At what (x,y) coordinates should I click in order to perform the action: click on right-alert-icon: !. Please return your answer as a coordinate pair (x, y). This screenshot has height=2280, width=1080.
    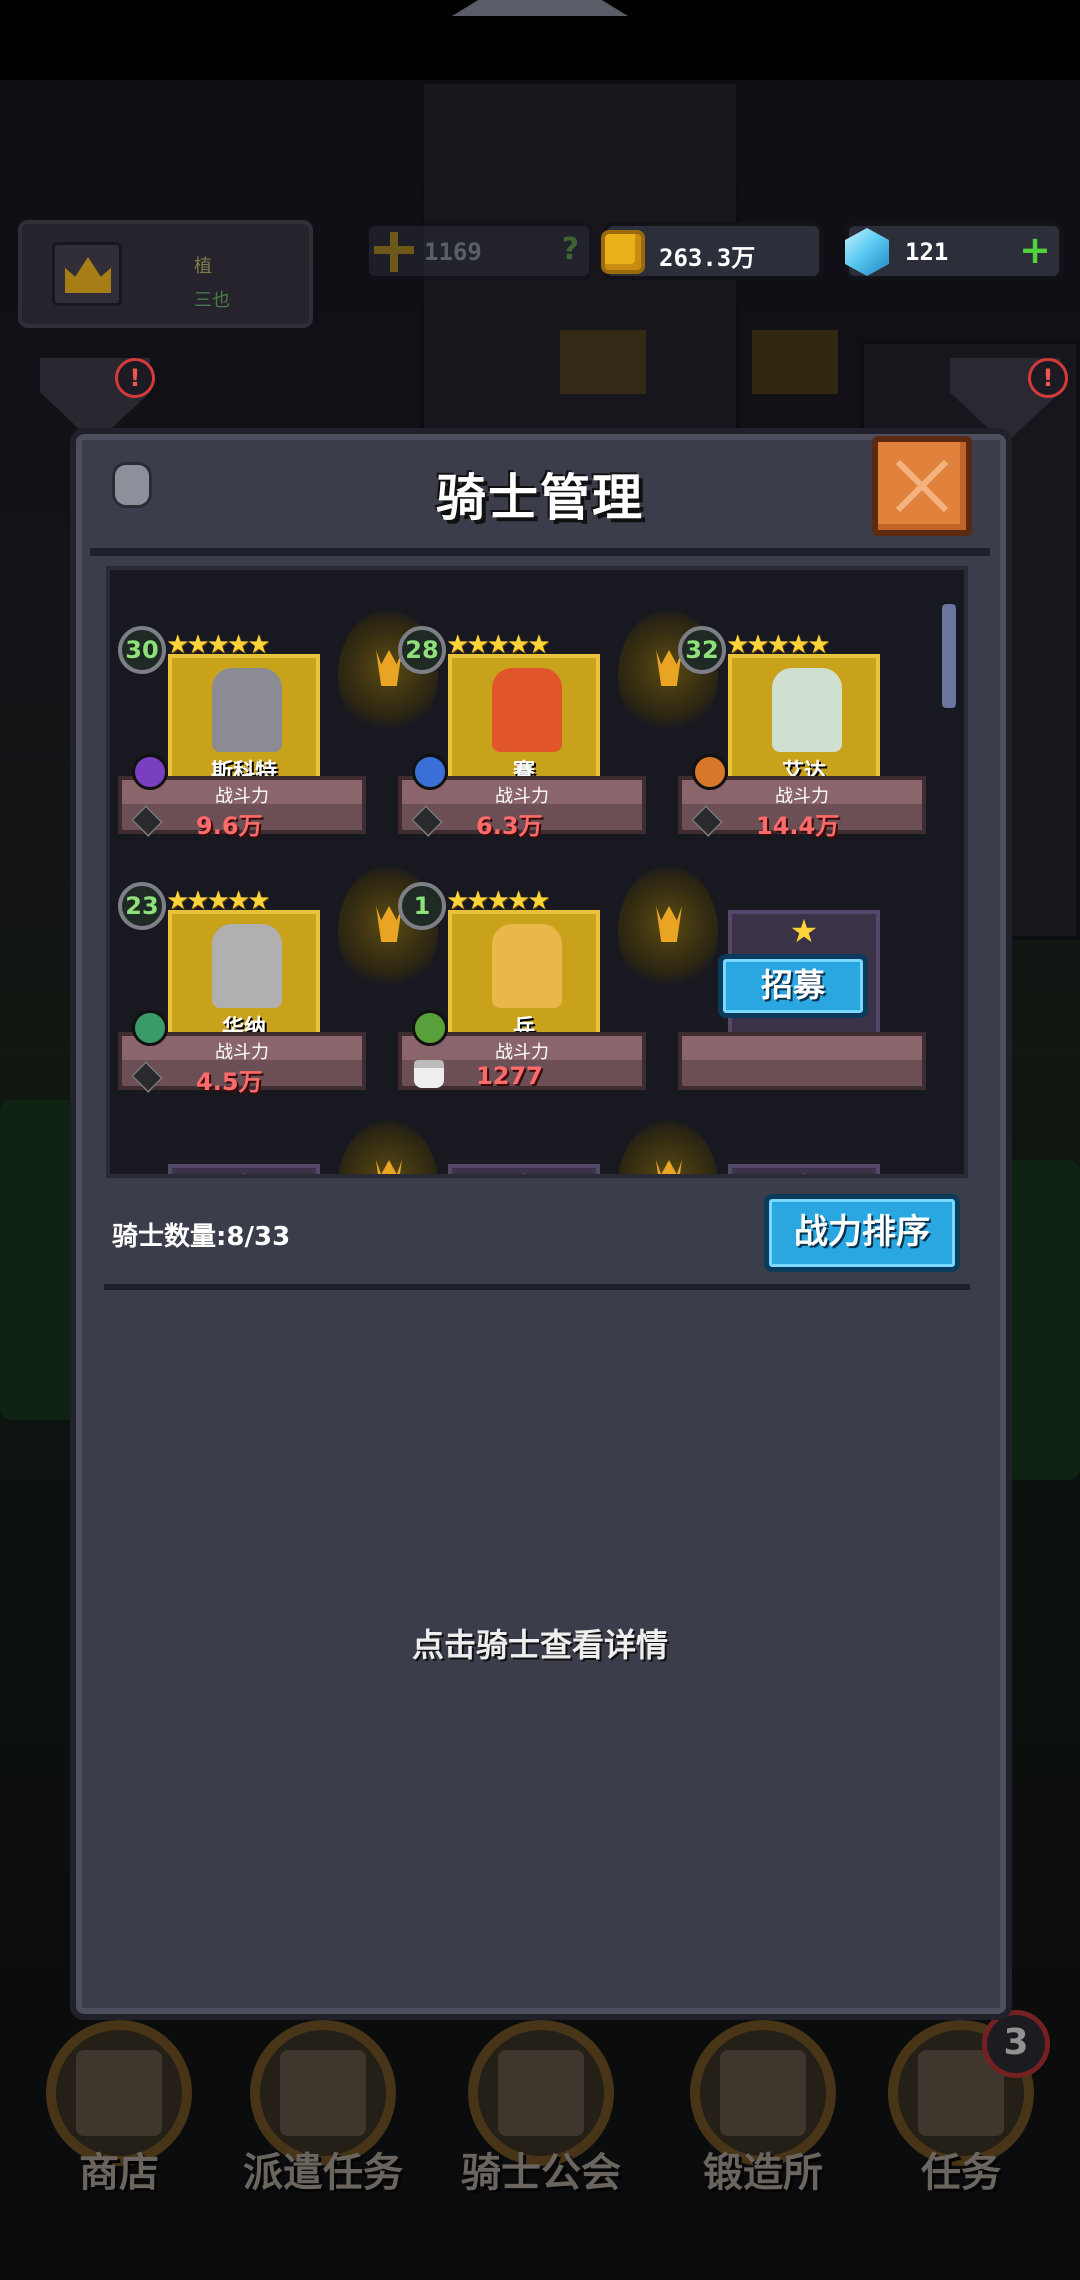
    Looking at the image, I should click on (1048, 378).